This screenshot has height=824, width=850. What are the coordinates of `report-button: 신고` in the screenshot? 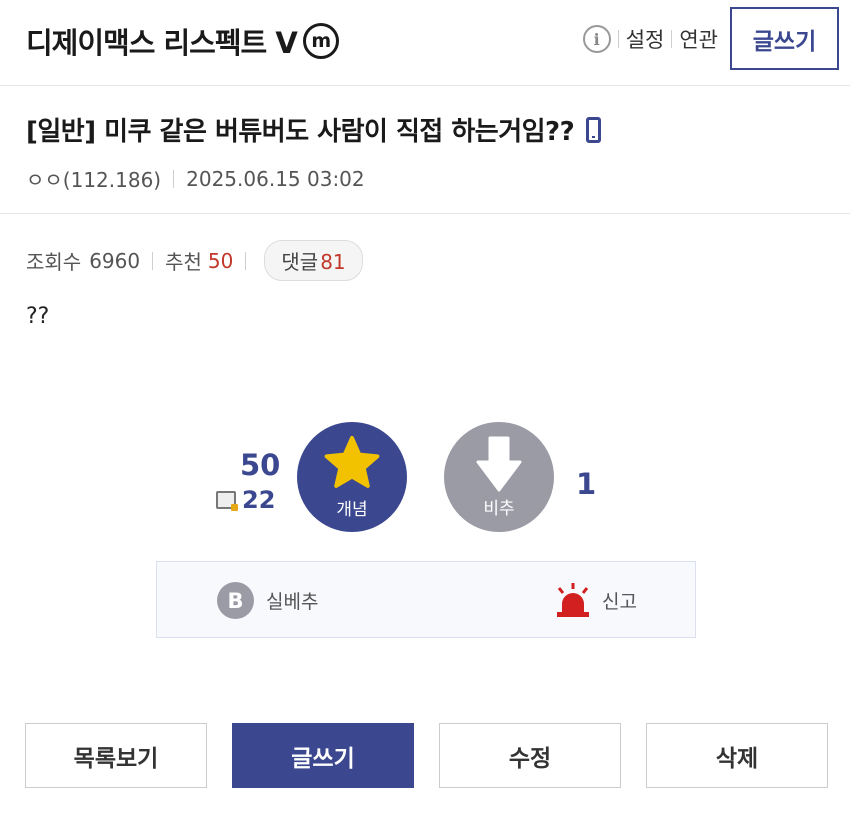 It's located at (595, 600).